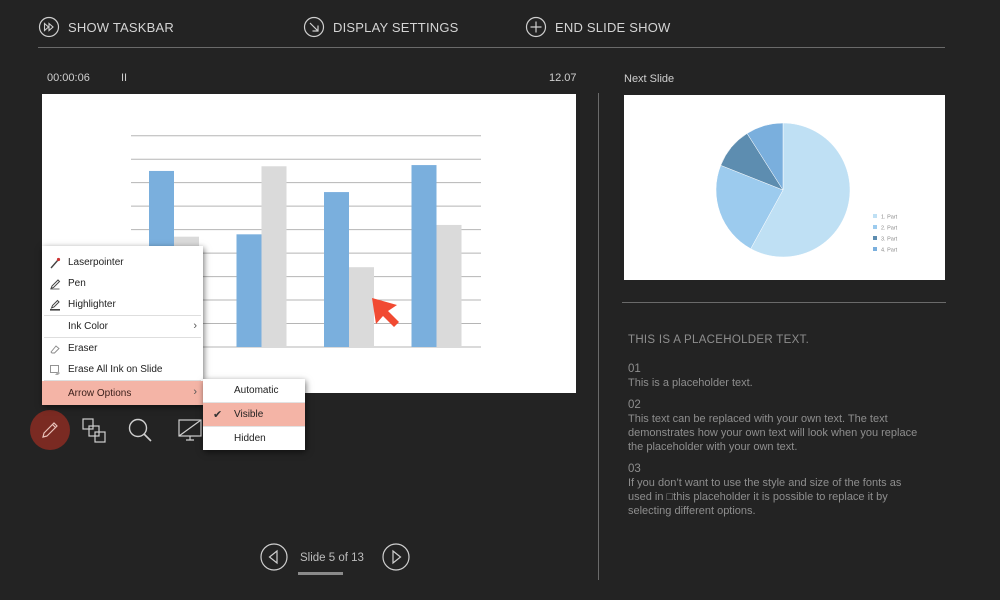 The height and width of the screenshot is (600, 1000). I want to click on panel-divider, so click(598, 336).